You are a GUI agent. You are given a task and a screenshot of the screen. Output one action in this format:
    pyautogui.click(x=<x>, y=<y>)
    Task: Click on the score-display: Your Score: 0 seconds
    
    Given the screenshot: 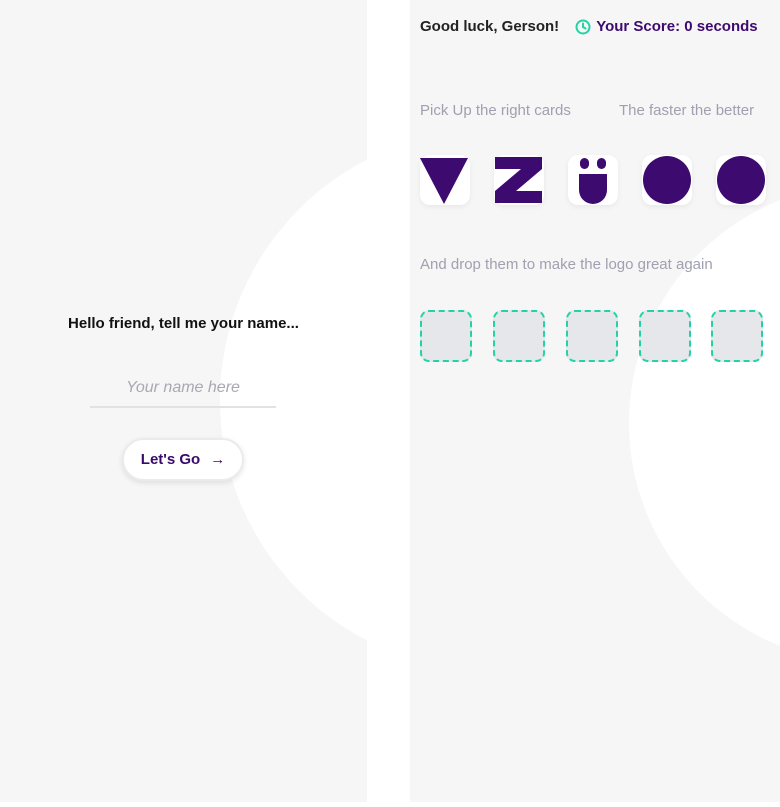 What is the action you would take?
    pyautogui.click(x=666, y=26)
    